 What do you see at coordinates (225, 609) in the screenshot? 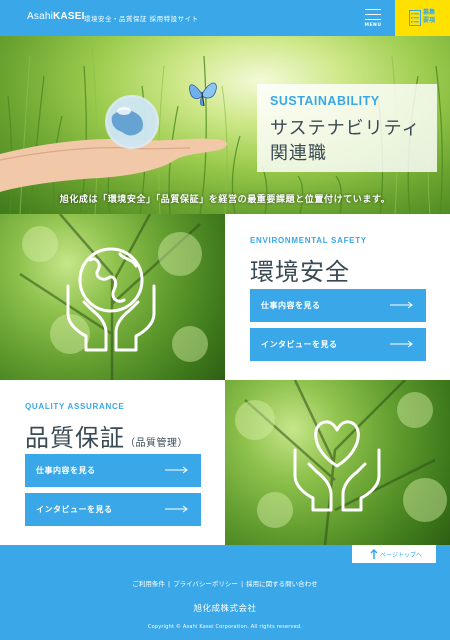
I see `company-name: 旭化成株式会社` at bounding box center [225, 609].